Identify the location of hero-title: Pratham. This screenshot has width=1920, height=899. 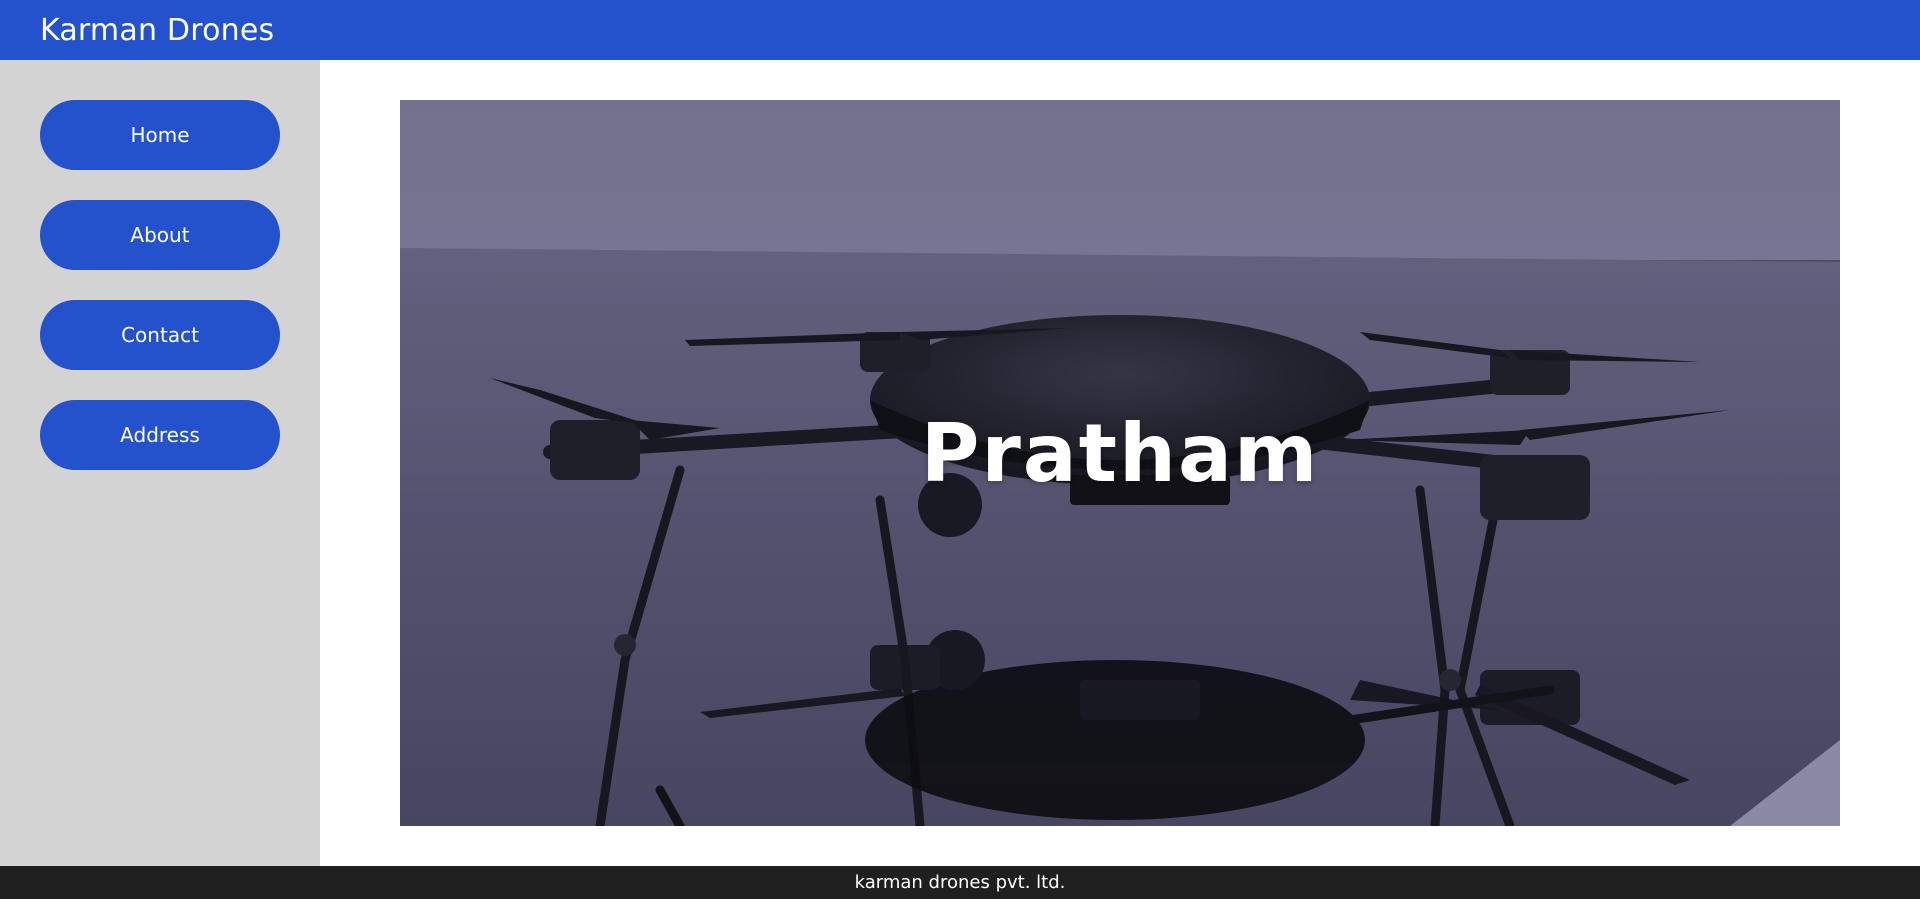
(1120, 453).